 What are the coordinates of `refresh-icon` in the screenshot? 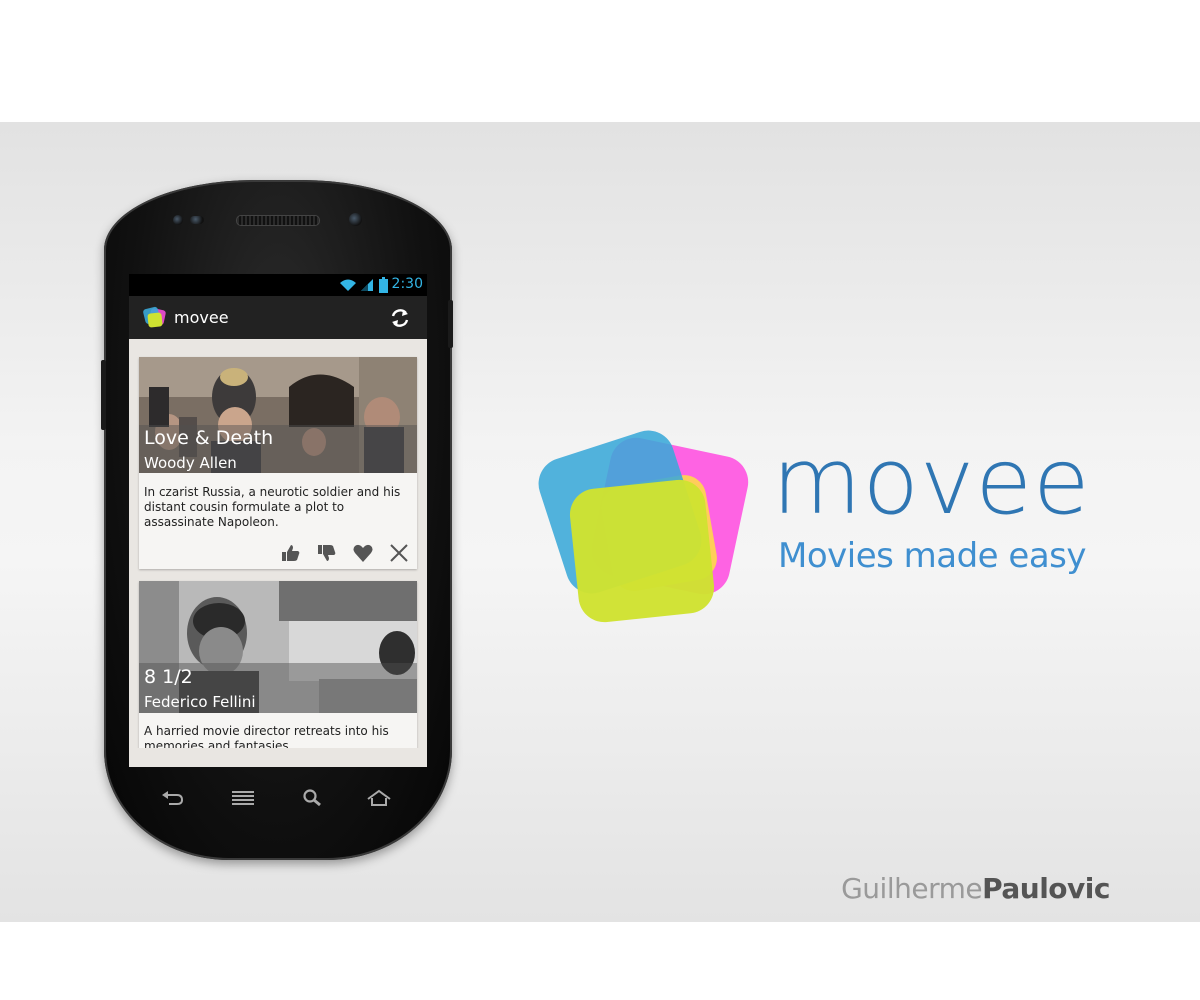 It's located at (400, 318).